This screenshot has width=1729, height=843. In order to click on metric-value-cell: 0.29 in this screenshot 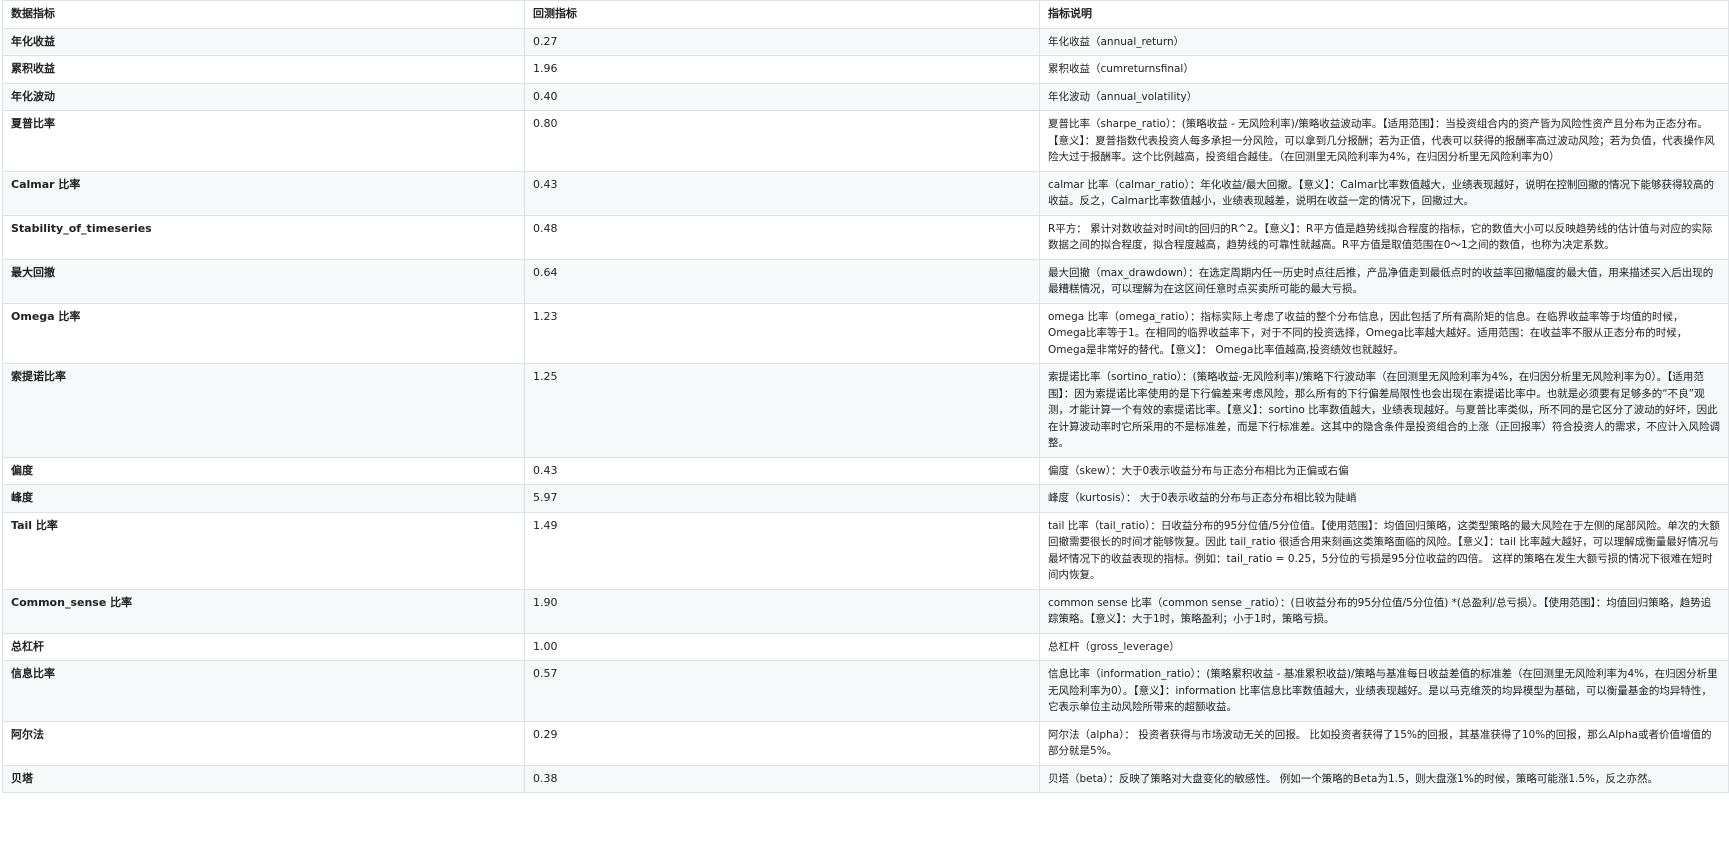, I will do `click(782, 743)`.